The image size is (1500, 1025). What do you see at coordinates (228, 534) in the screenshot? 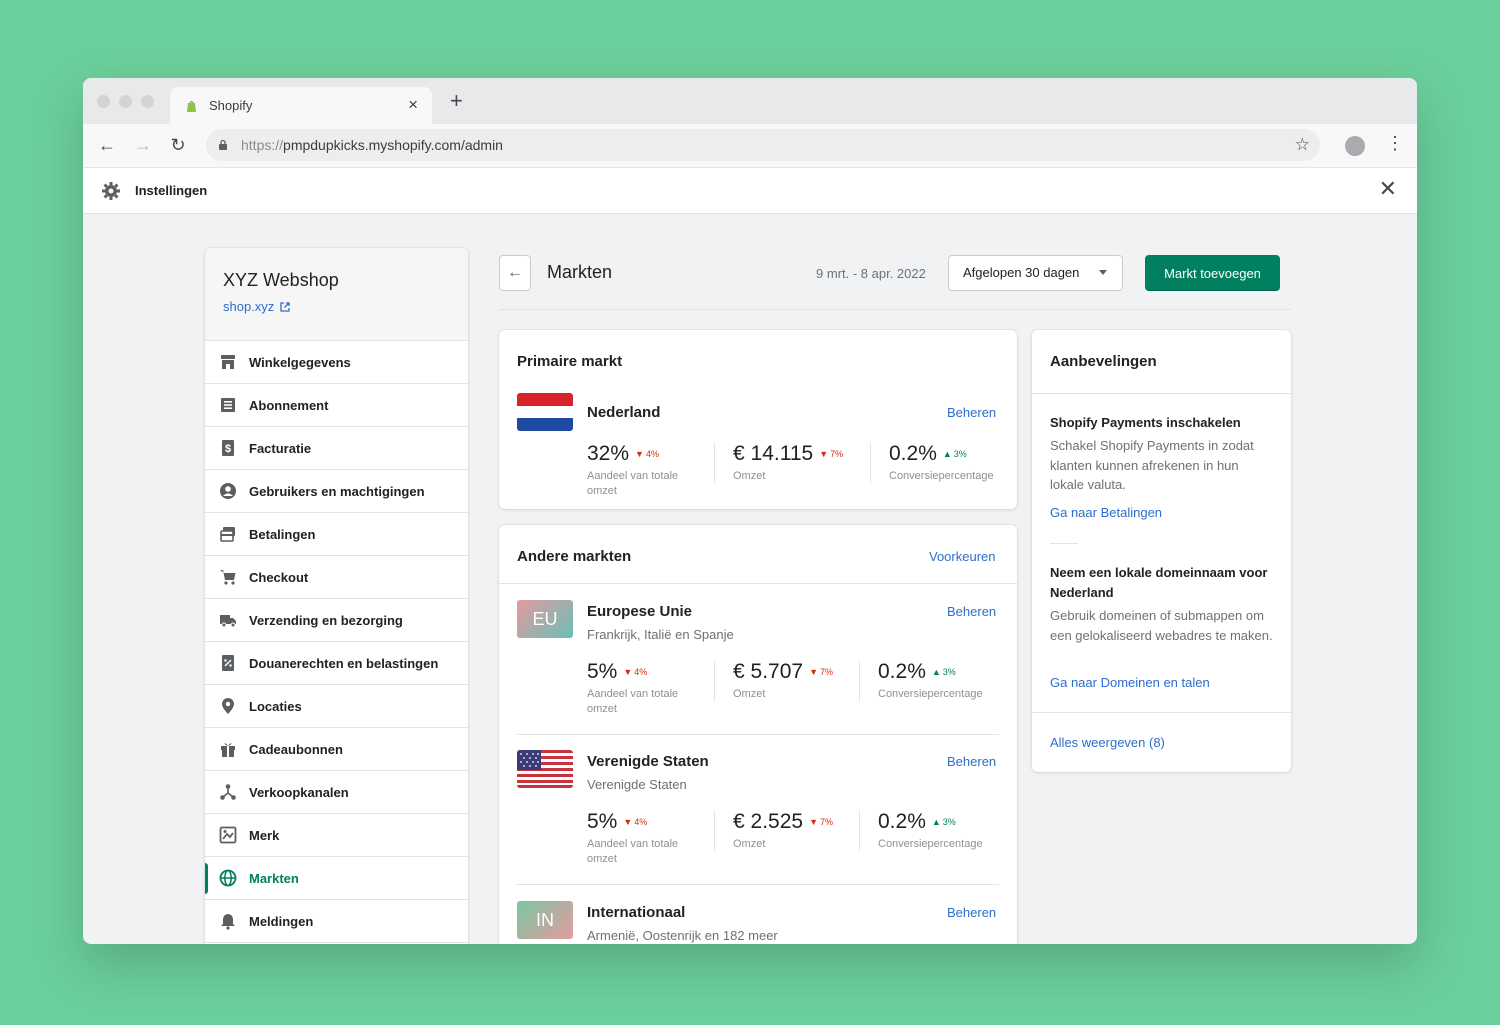
I see `card-icon` at bounding box center [228, 534].